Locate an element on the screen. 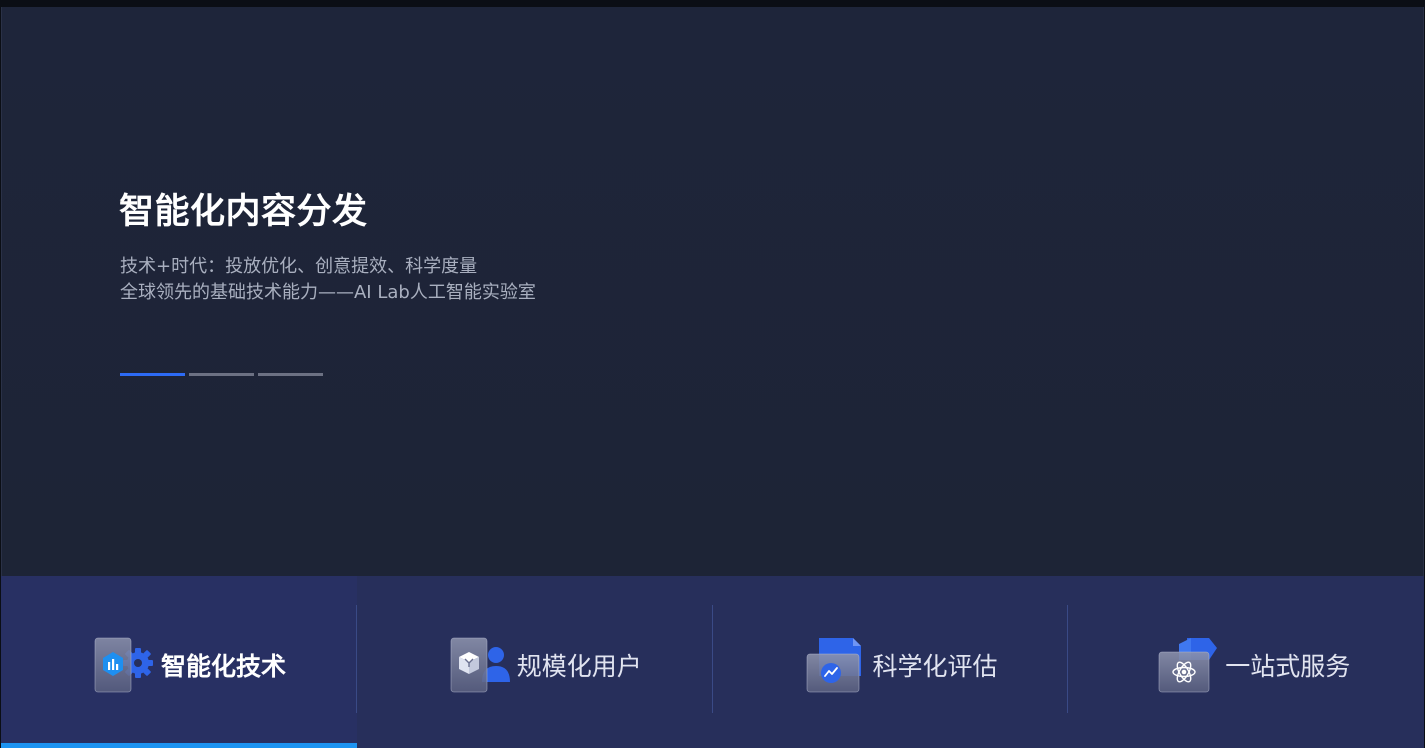 The image size is (1425, 748). atom-service-icon is located at coordinates (1188, 665).